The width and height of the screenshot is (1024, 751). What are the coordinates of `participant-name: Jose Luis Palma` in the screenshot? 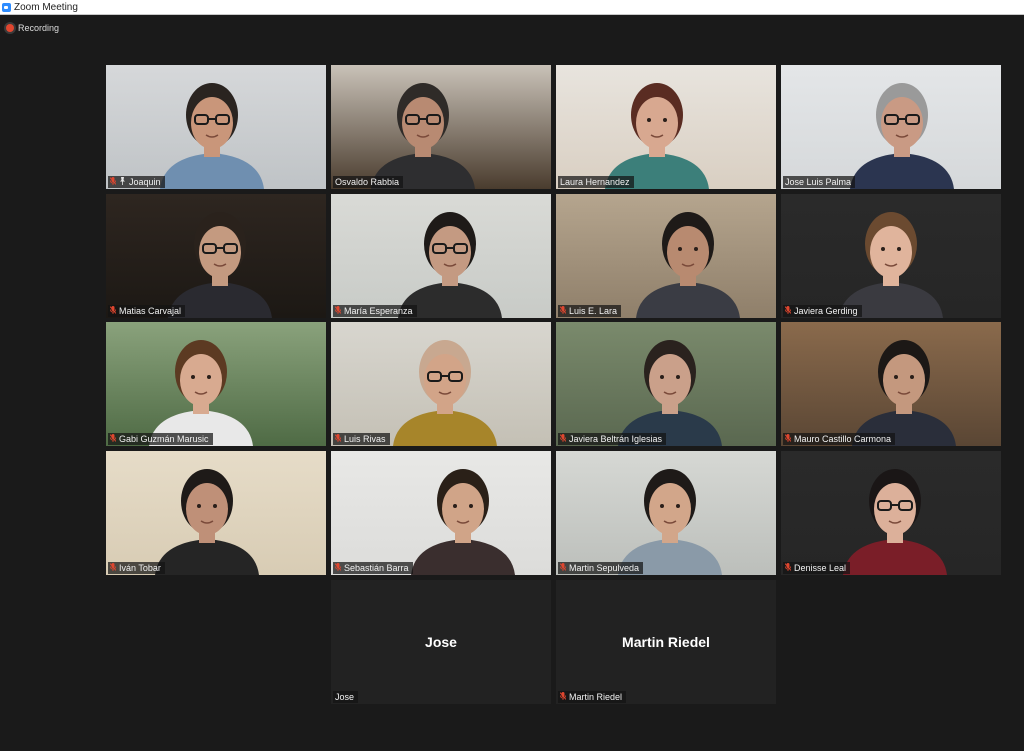 It's located at (818, 182).